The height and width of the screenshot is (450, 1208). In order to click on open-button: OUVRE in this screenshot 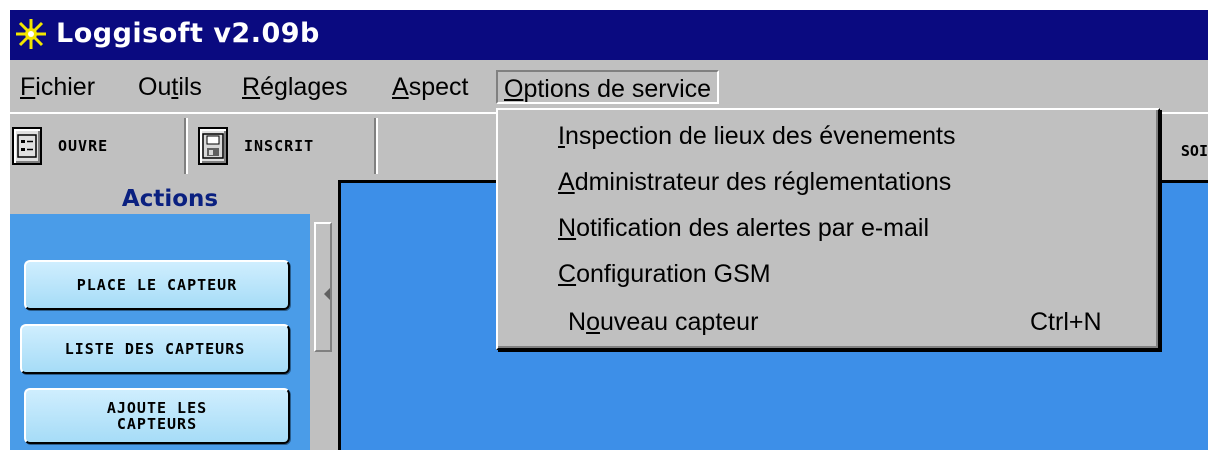, I will do `click(59, 146)`.